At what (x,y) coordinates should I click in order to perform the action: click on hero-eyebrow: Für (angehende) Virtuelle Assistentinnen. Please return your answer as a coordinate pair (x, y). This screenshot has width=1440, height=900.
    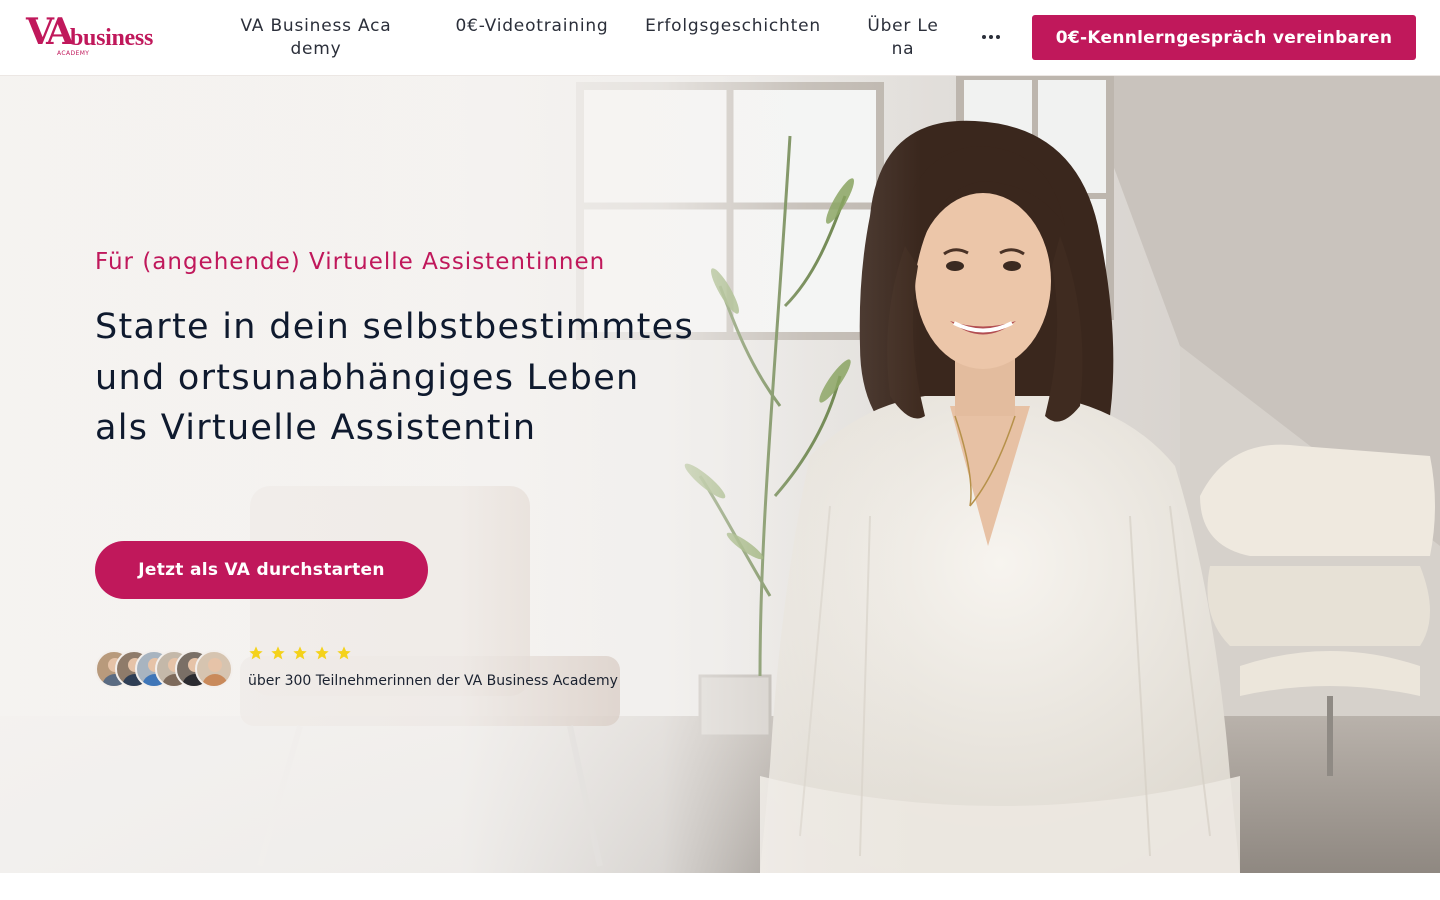
    Looking at the image, I should click on (350, 262).